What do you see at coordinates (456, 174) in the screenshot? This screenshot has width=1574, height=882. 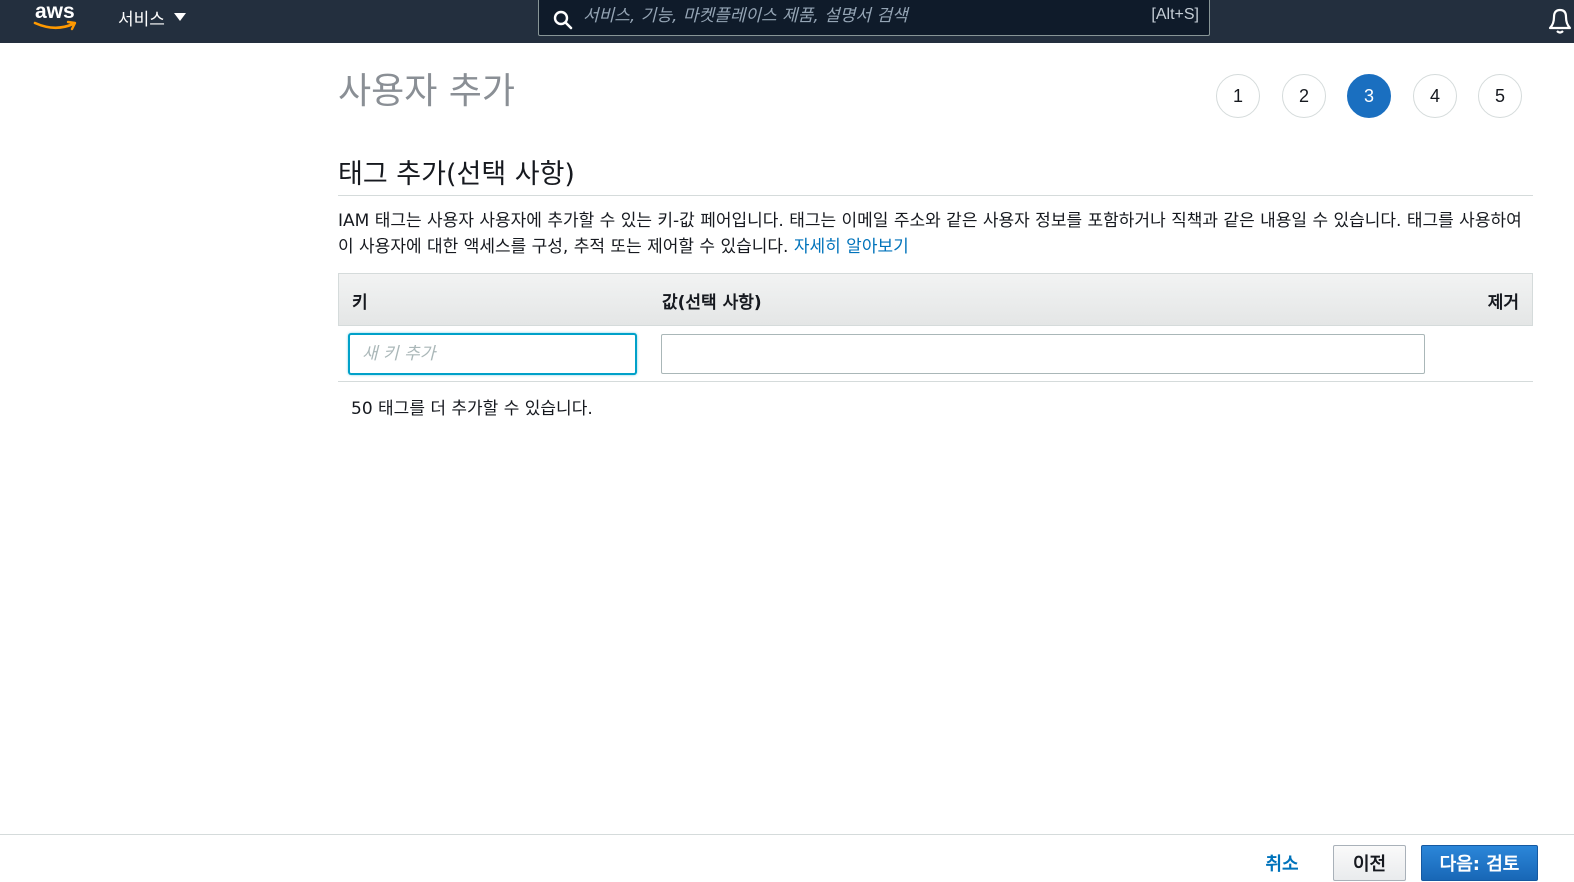 I see `section-title: 태그 추가(선택 사항)` at bounding box center [456, 174].